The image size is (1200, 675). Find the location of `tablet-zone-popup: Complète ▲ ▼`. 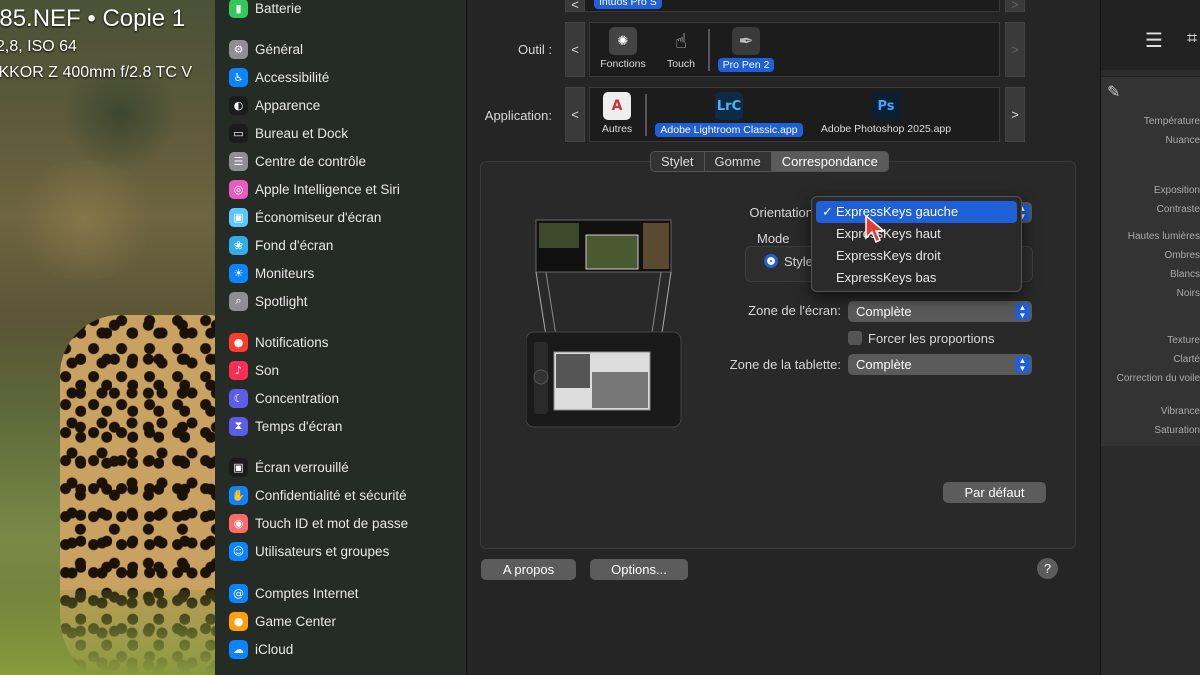

tablet-zone-popup: Complète ▲ ▼ is located at coordinates (940, 364).